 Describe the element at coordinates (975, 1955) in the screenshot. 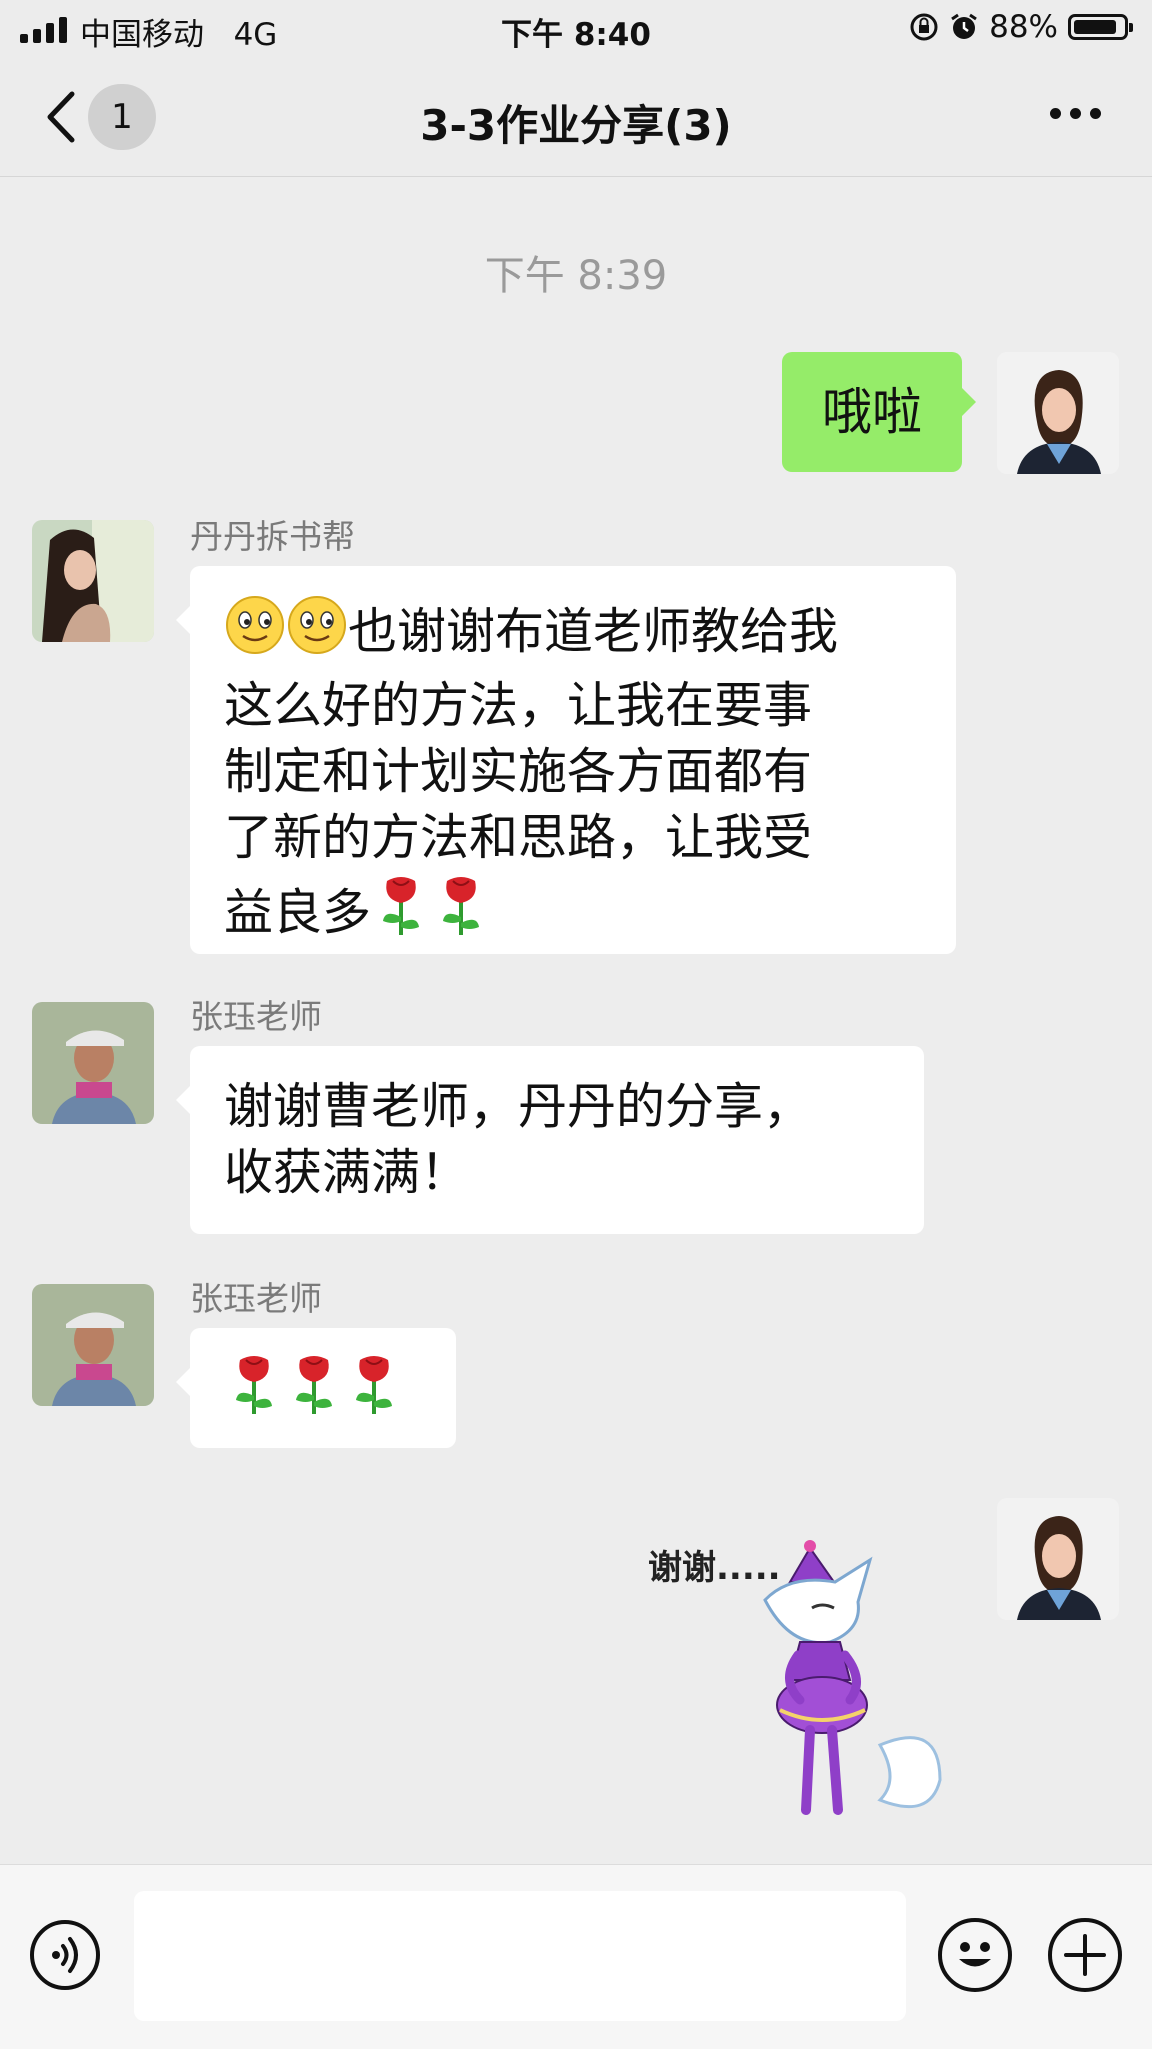

I see `emoji-icon` at that location.